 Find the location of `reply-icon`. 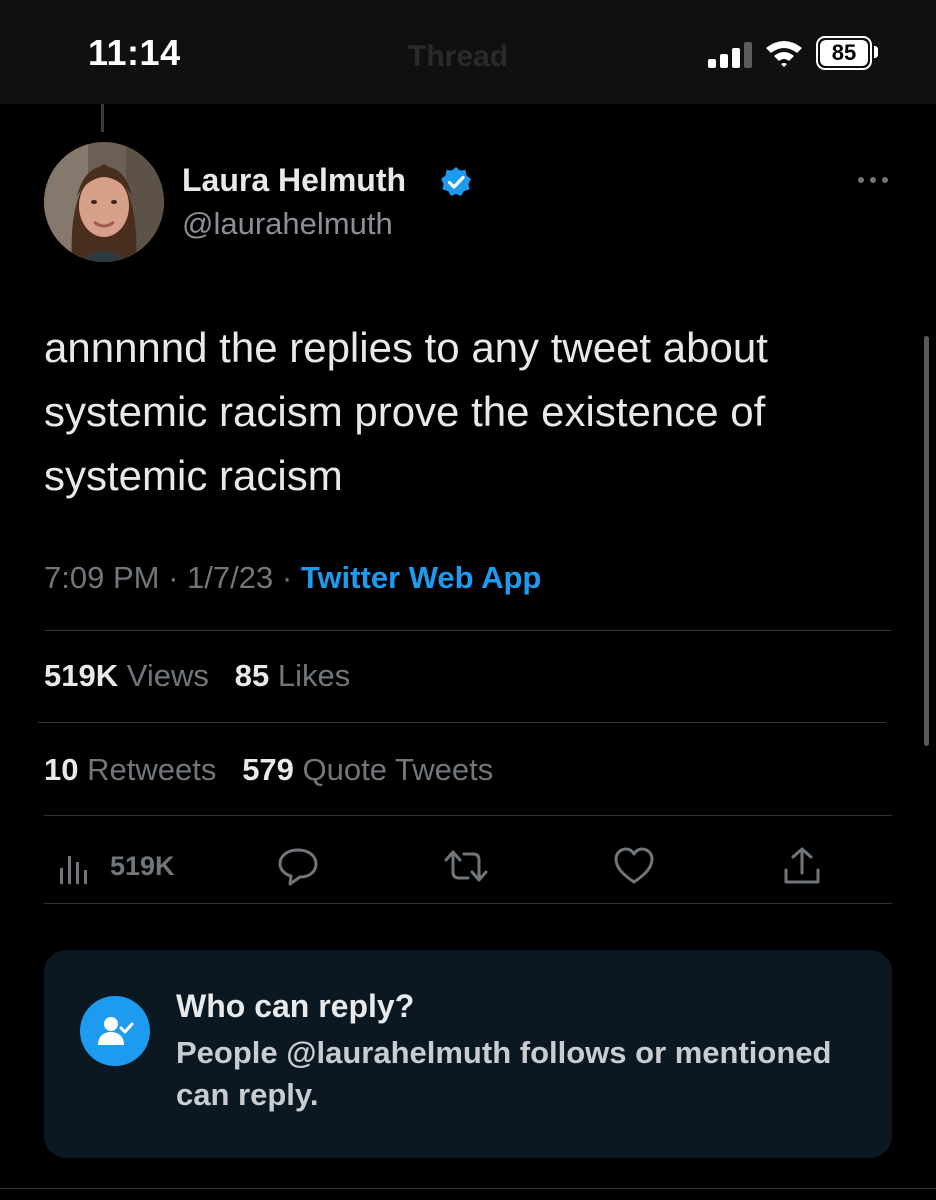

reply-icon is located at coordinates (298, 867).